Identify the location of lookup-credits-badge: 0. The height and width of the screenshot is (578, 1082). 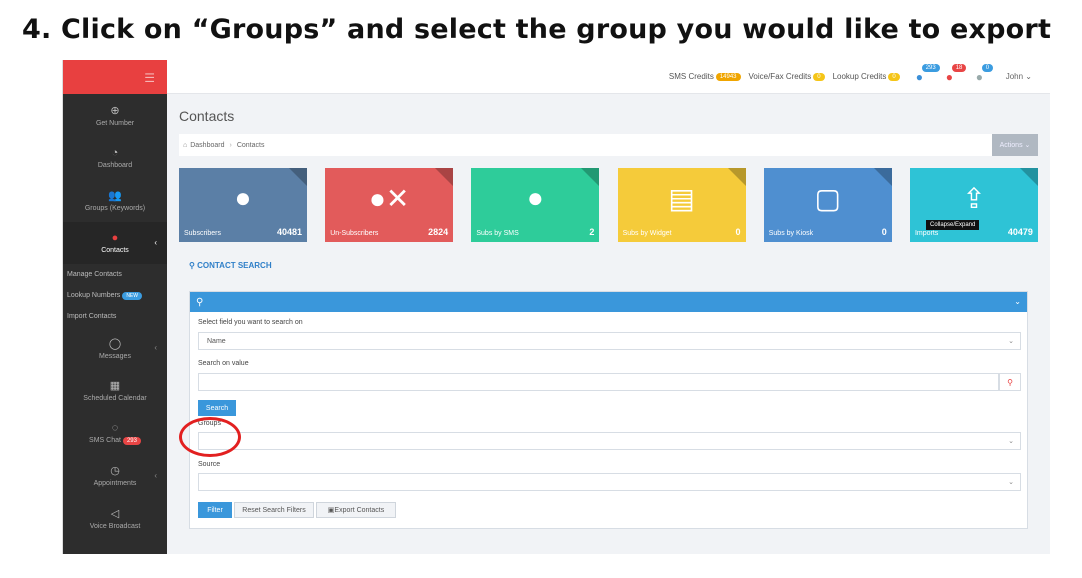
(894, 76).